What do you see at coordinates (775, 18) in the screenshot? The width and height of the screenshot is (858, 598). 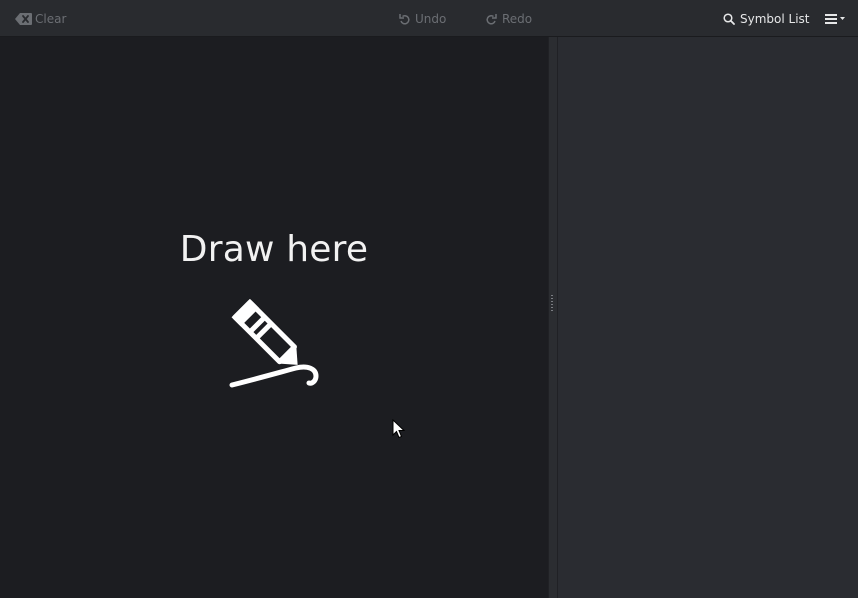 I see `symbol-list-label: Symbol List` at bounding box center [775, 18].